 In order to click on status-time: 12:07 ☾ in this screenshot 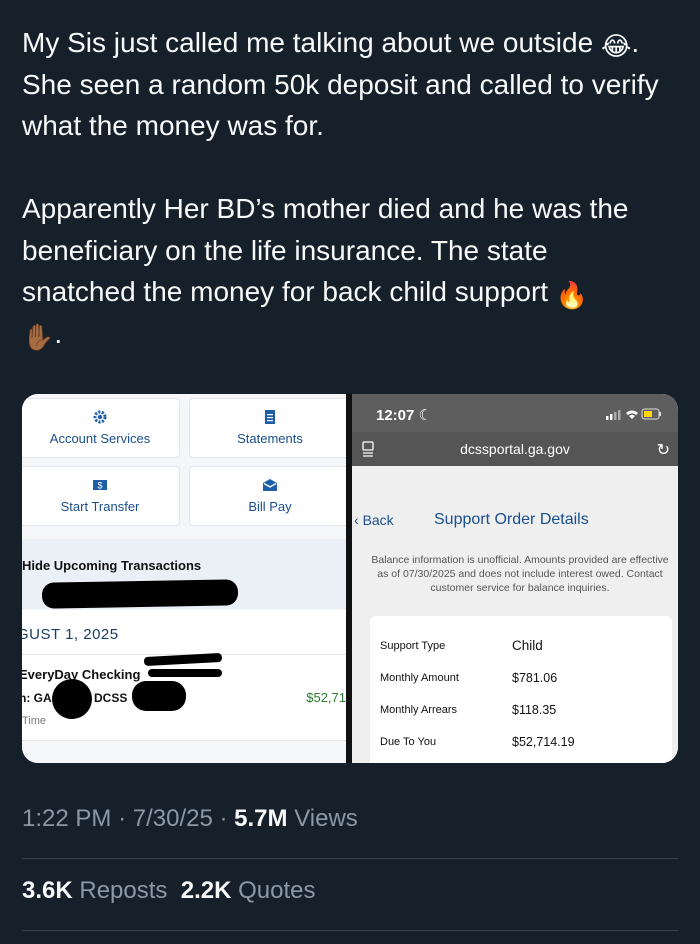, I will do `click(404, 415)`.